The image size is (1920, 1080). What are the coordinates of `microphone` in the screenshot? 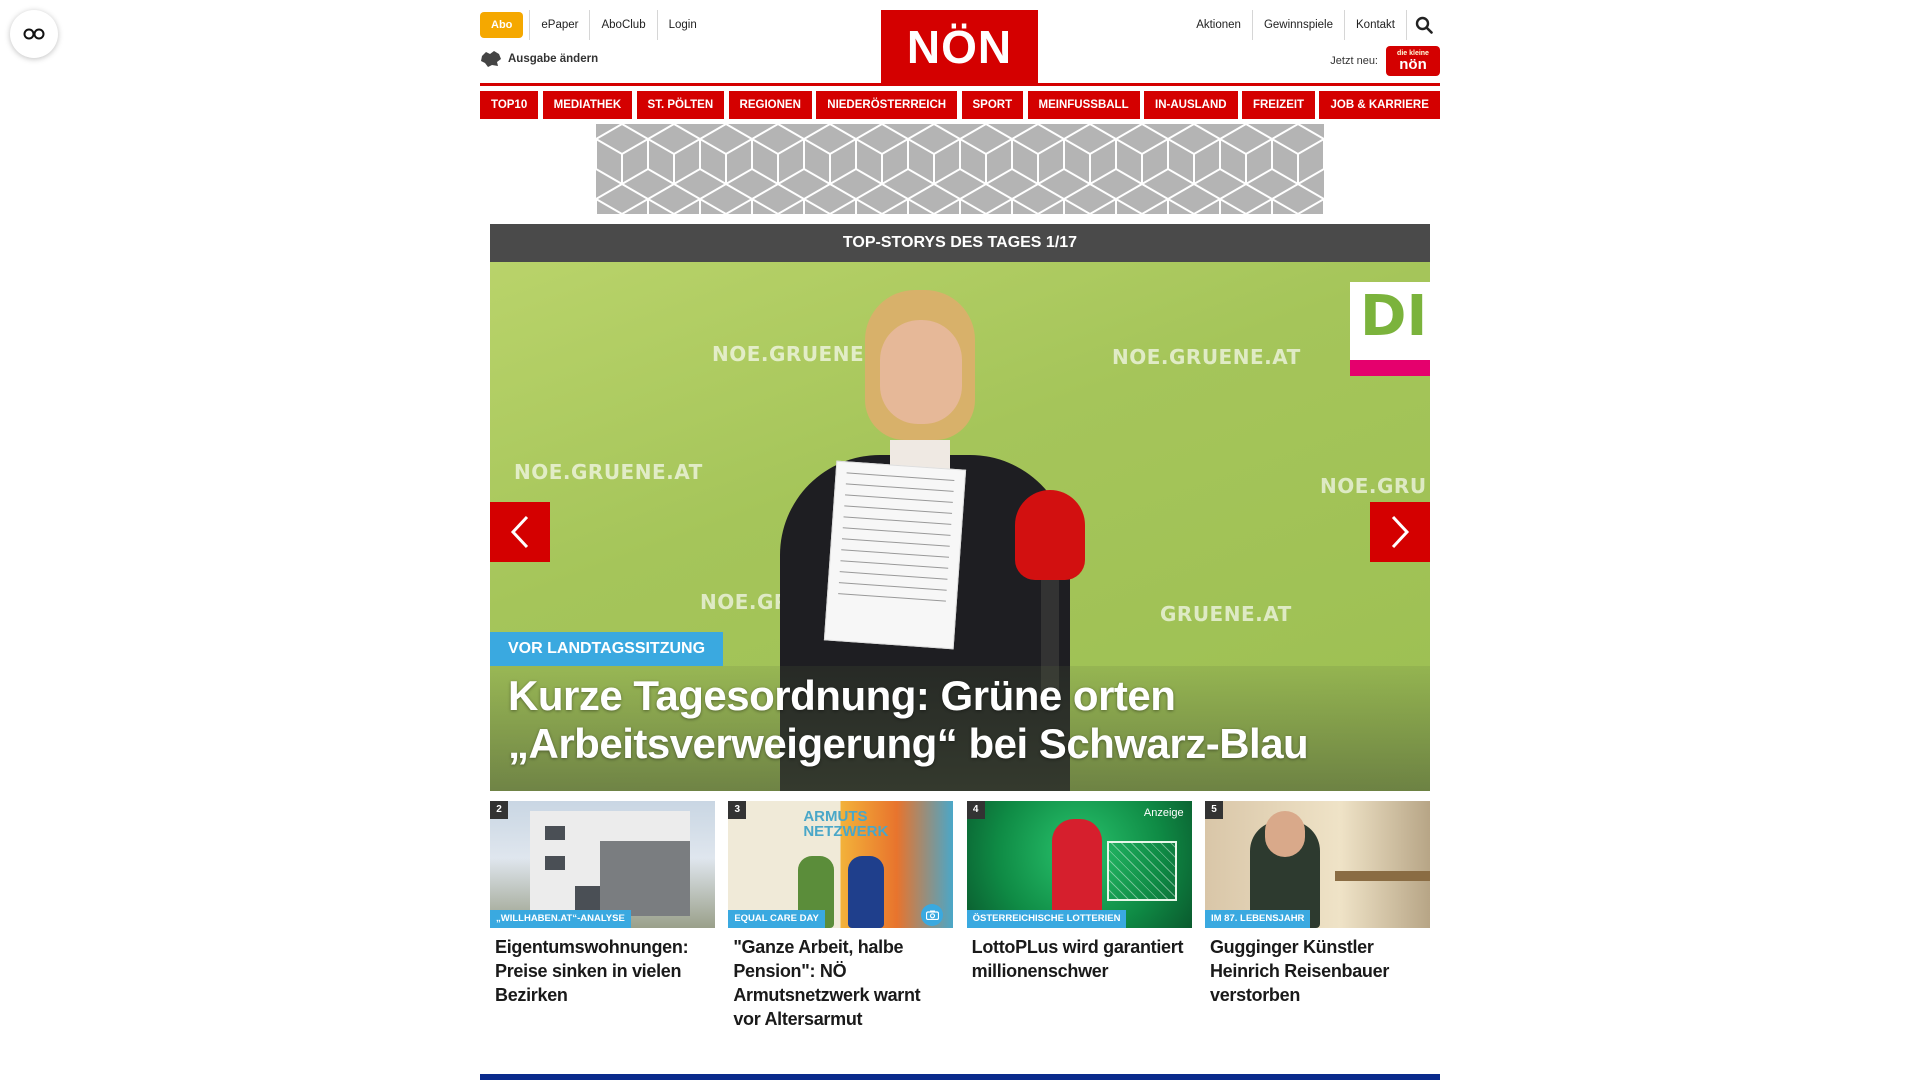 It's located at (1050, 535).